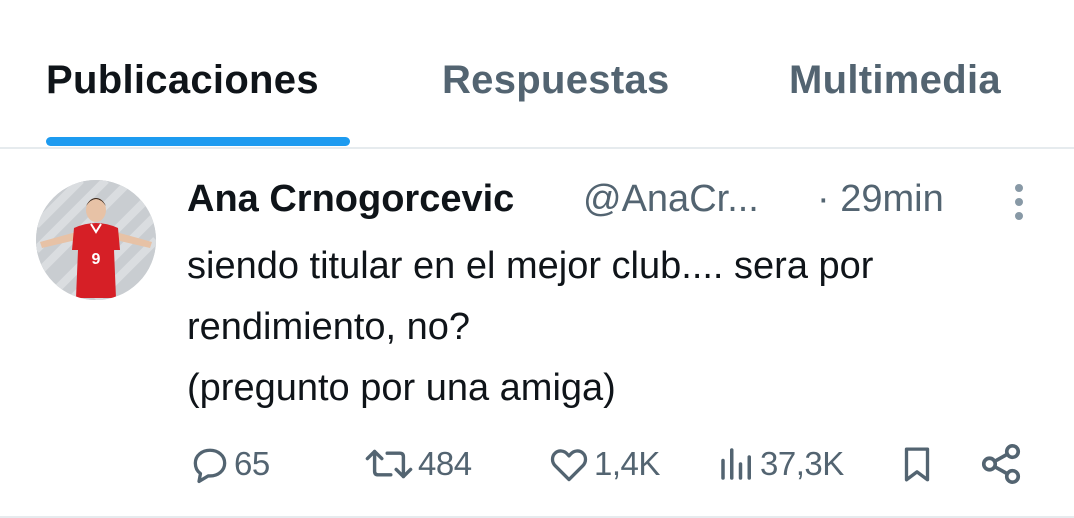 The width and height of the screenshot is (1074, 518). What do you see at coordinates (627, 463) in the screenshot?
I see `like-count: 1,4K` at bounding box center [627, 463].